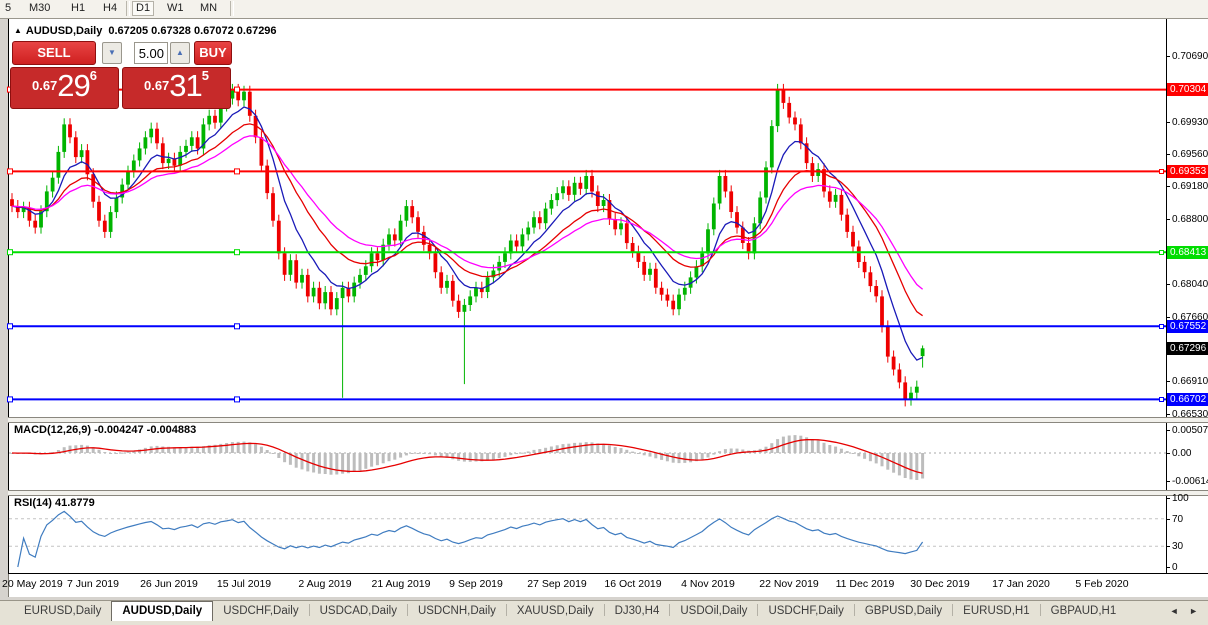 This screenshot has width=1208, height=625. Describe the element at coordinates (112, 53) in the screenshot. I see `volume-decrease-button: ▼` at that location.